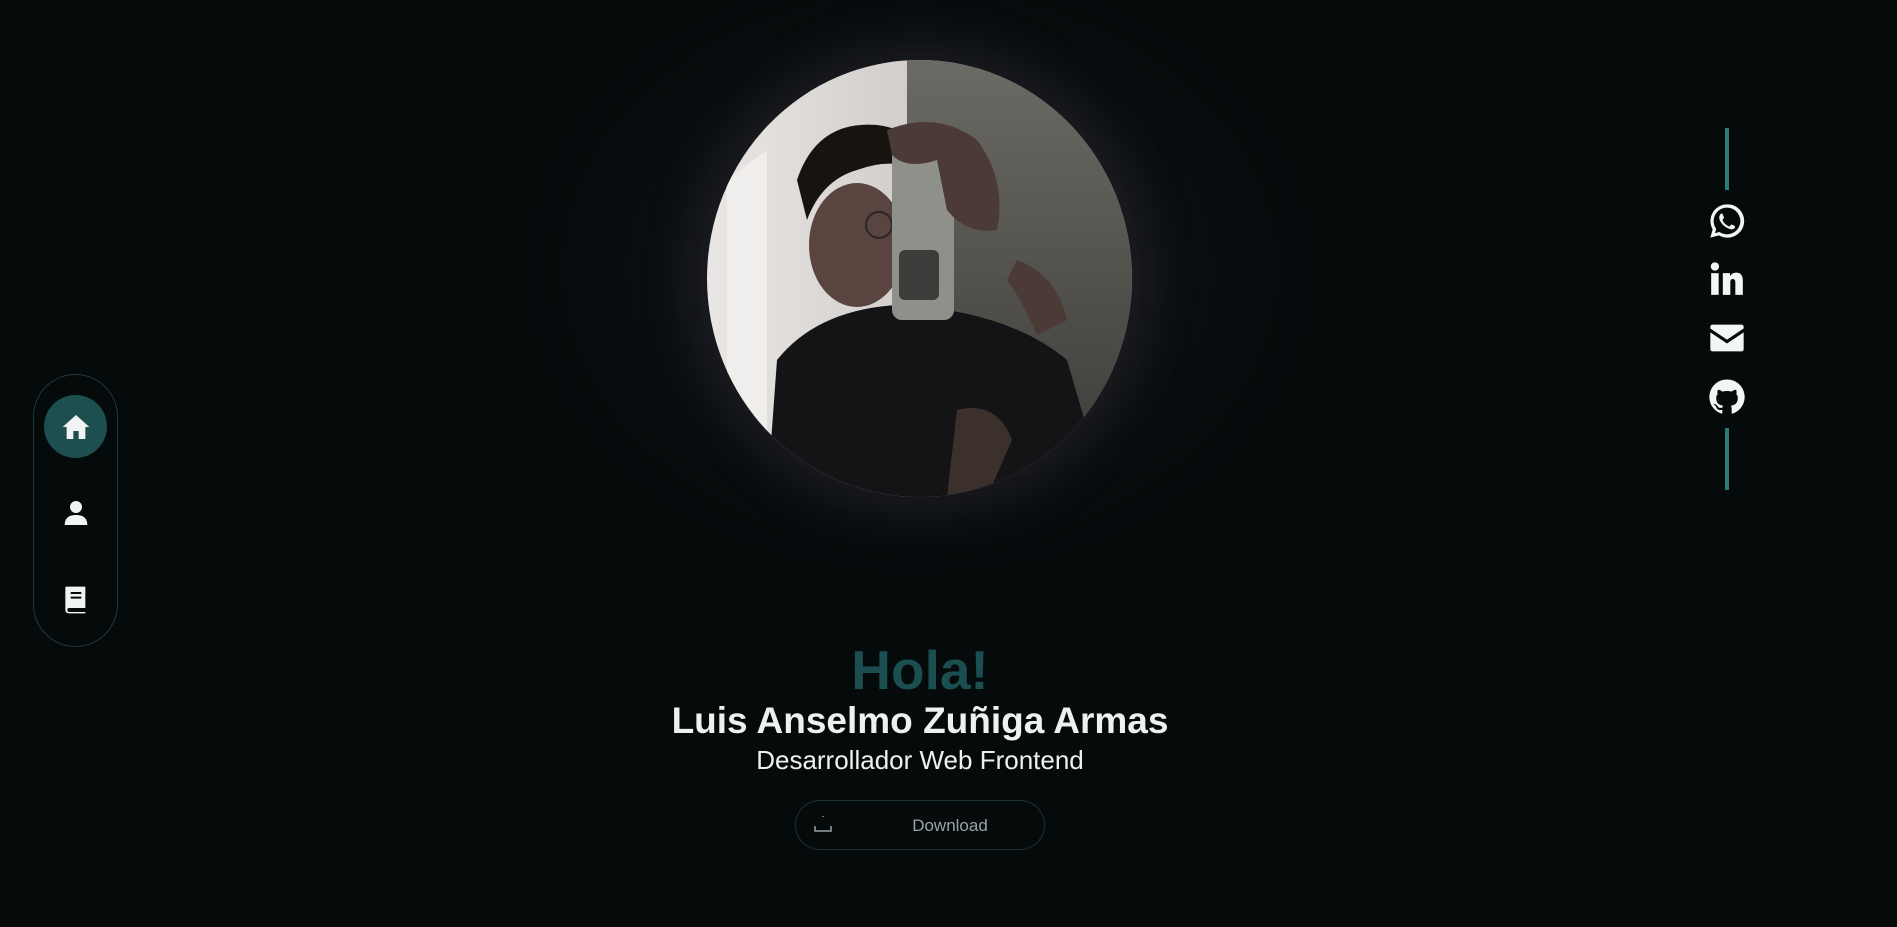 Image resolution: width=1897 pixels, height=927 pixels. What do you see at coordinates (920, 670) in the screenshot?
I see `greeting-heading: Hola!` at bounding box center [920, 670].